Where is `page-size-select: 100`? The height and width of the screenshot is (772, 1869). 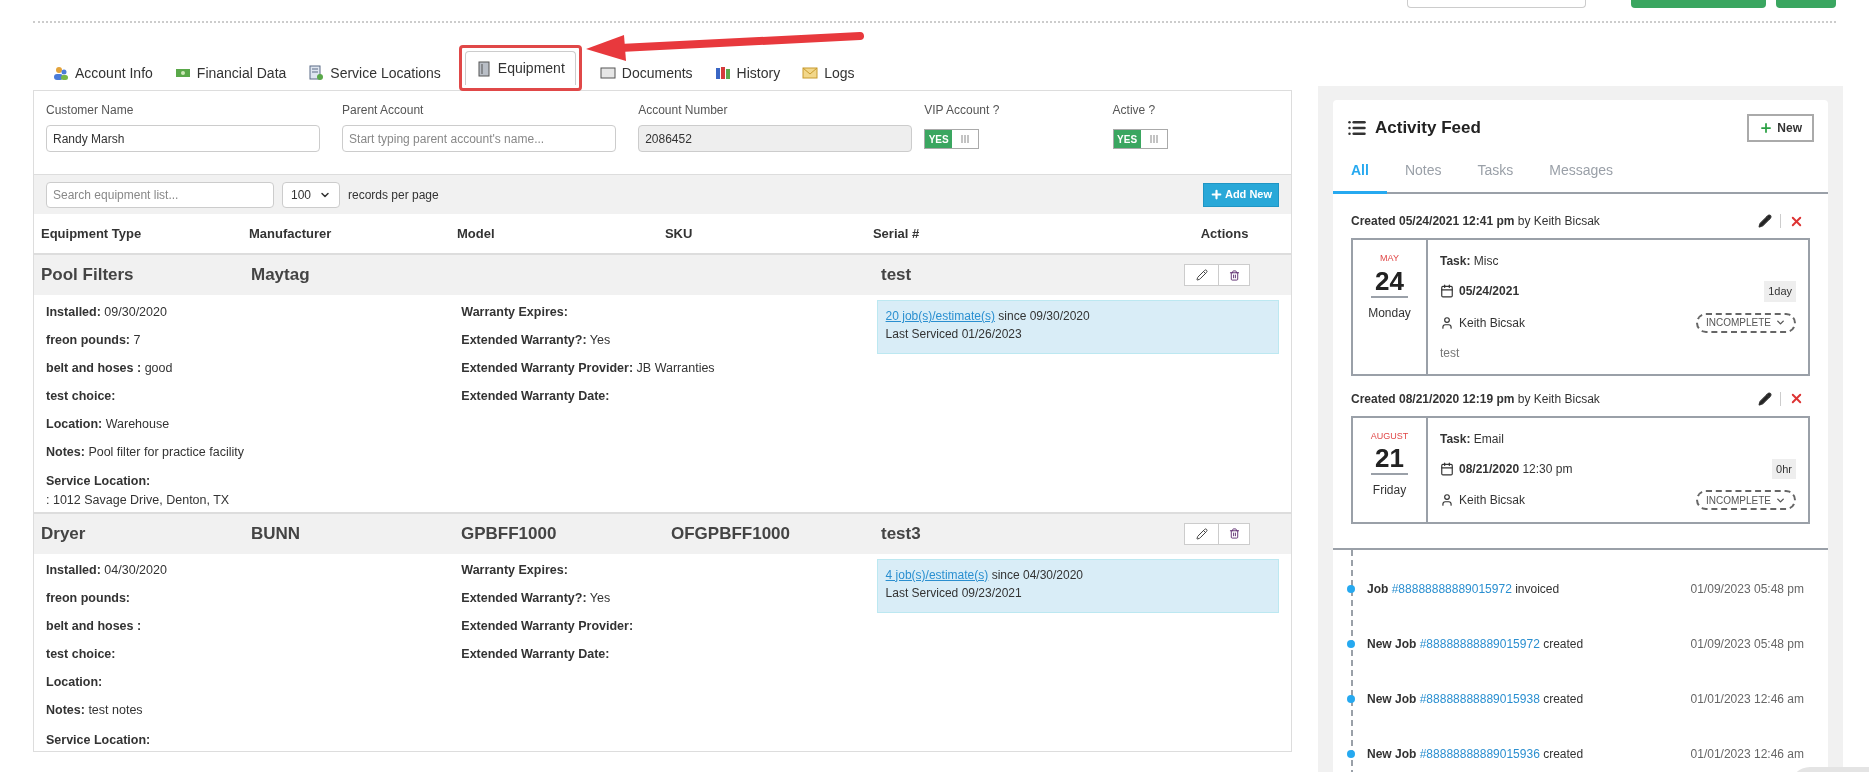 page-size-select: 100 is located at coordinates (311, 194).